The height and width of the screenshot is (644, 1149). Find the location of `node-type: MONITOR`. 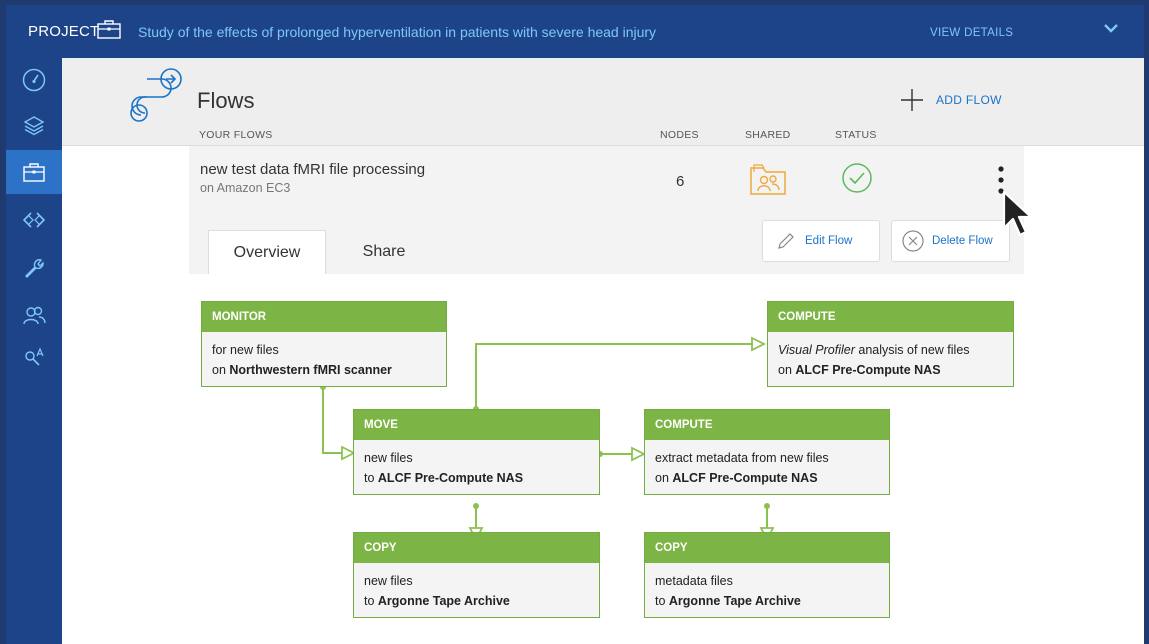

node-type: MONITOR is located at coordinates (324, 317).